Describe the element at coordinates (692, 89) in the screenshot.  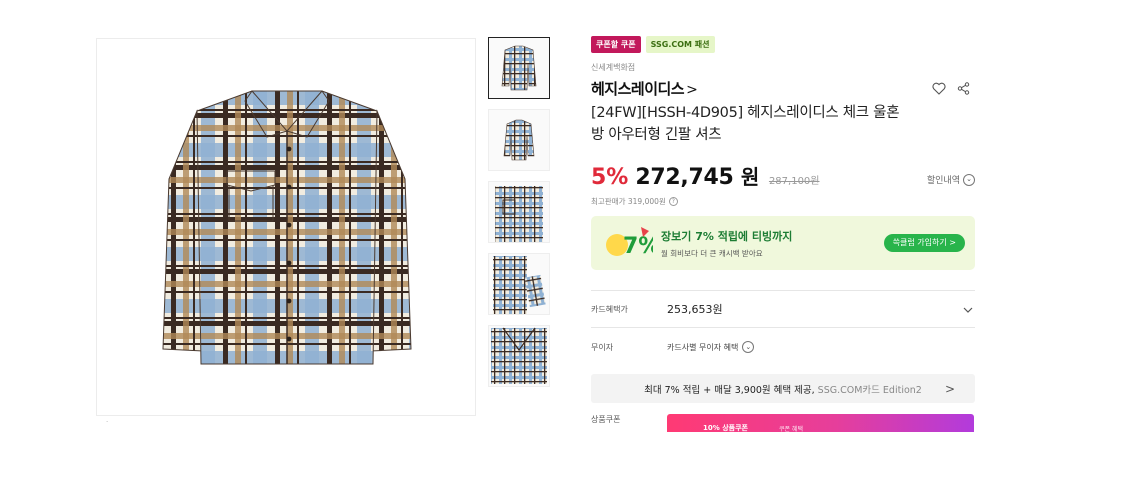
I see `brand-chevron-icon: >` at that location.